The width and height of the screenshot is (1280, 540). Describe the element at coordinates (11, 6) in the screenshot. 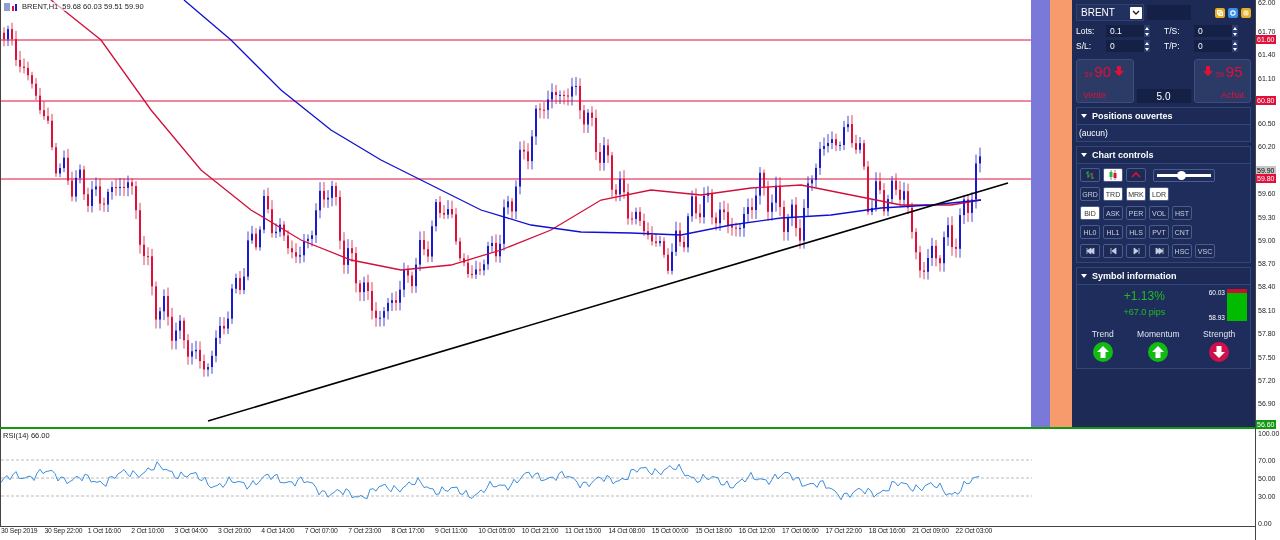

I see `chart-icon` at that location.